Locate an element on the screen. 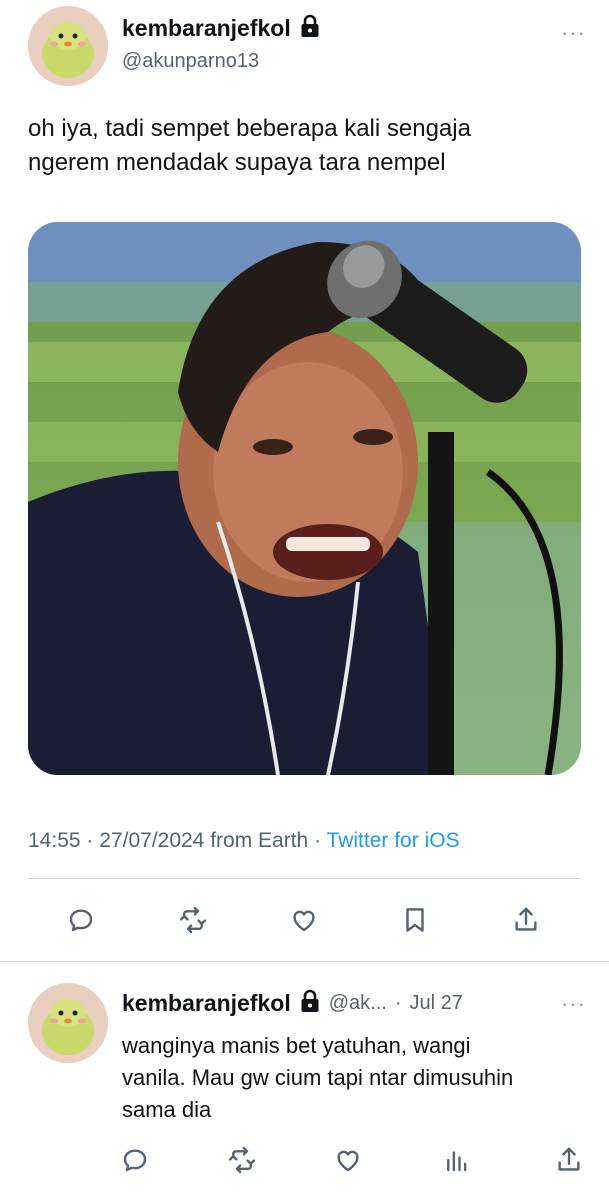 This screenshot has width=609, height=1200. reply-like-button is located at coordinates (348, 1160).